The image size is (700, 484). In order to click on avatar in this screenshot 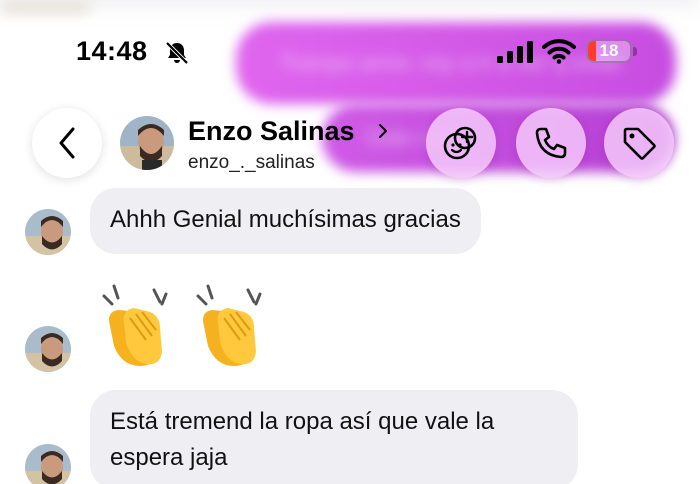, I will do `click(147, 143)`.